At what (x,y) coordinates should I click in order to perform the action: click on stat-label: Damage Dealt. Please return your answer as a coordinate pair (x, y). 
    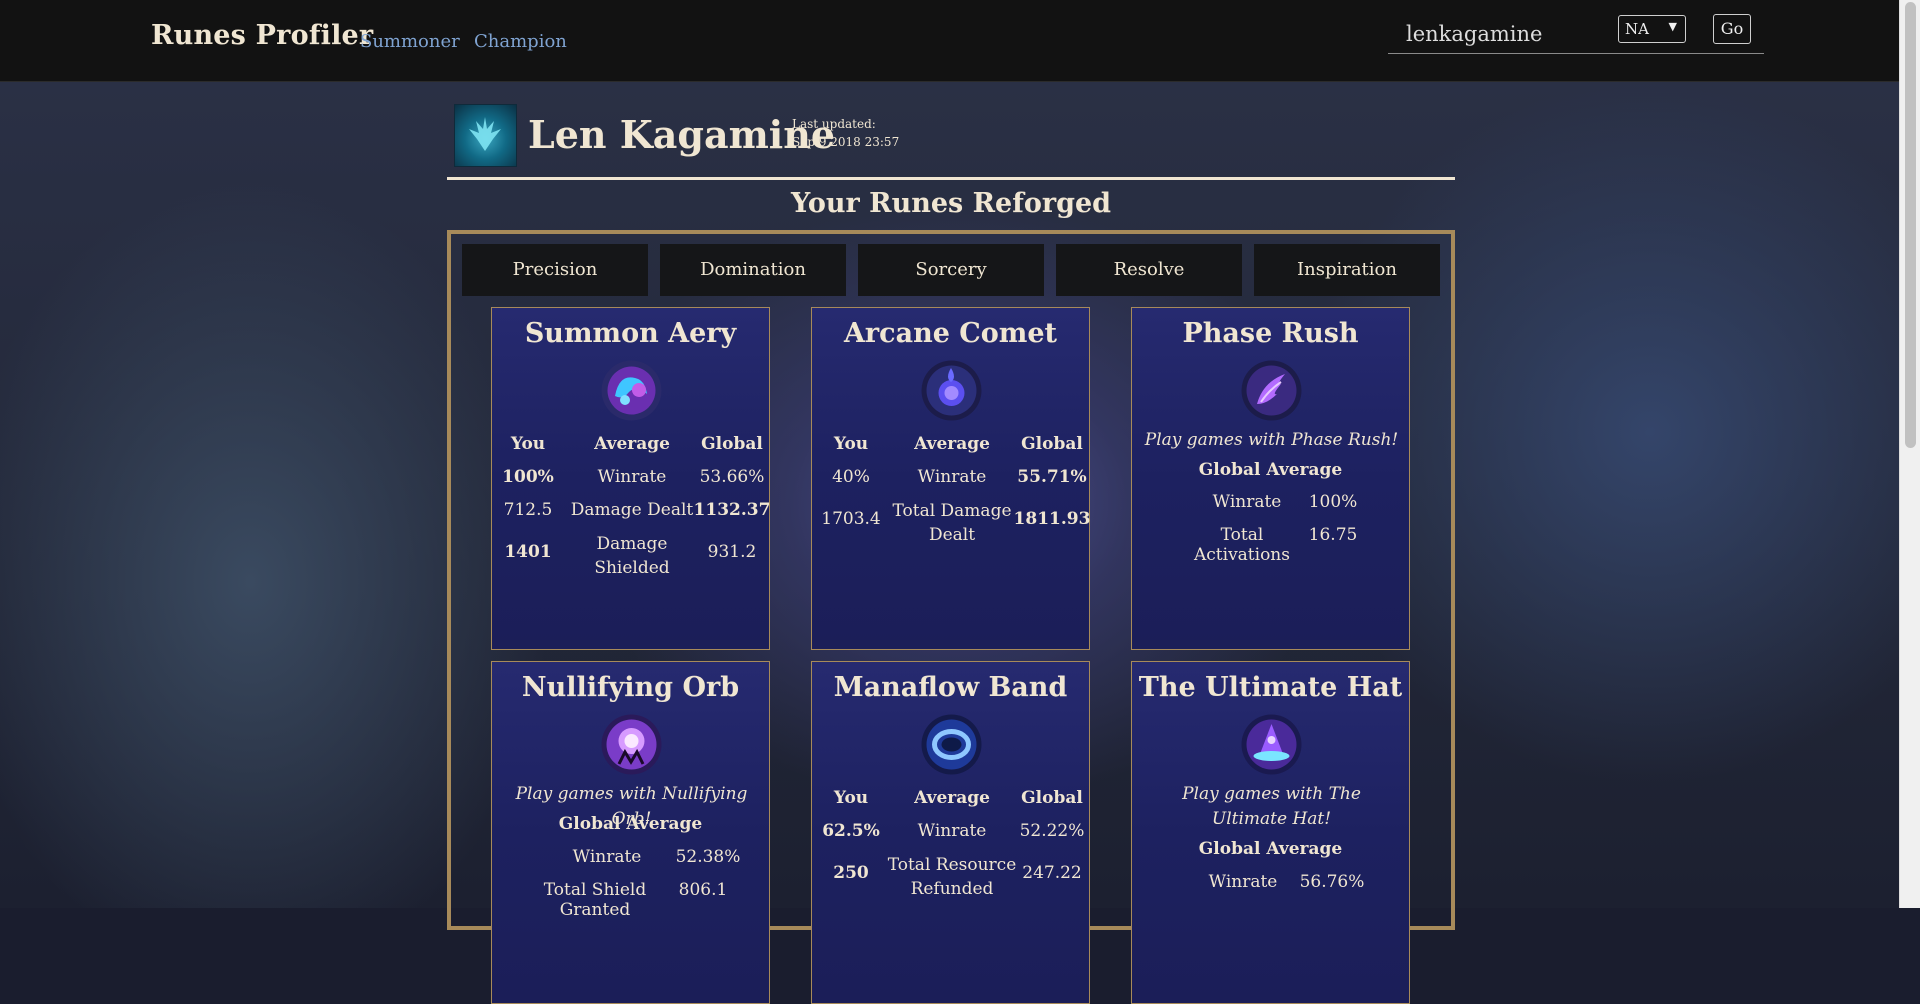
    Looking at the image, I should click on (632, 510).